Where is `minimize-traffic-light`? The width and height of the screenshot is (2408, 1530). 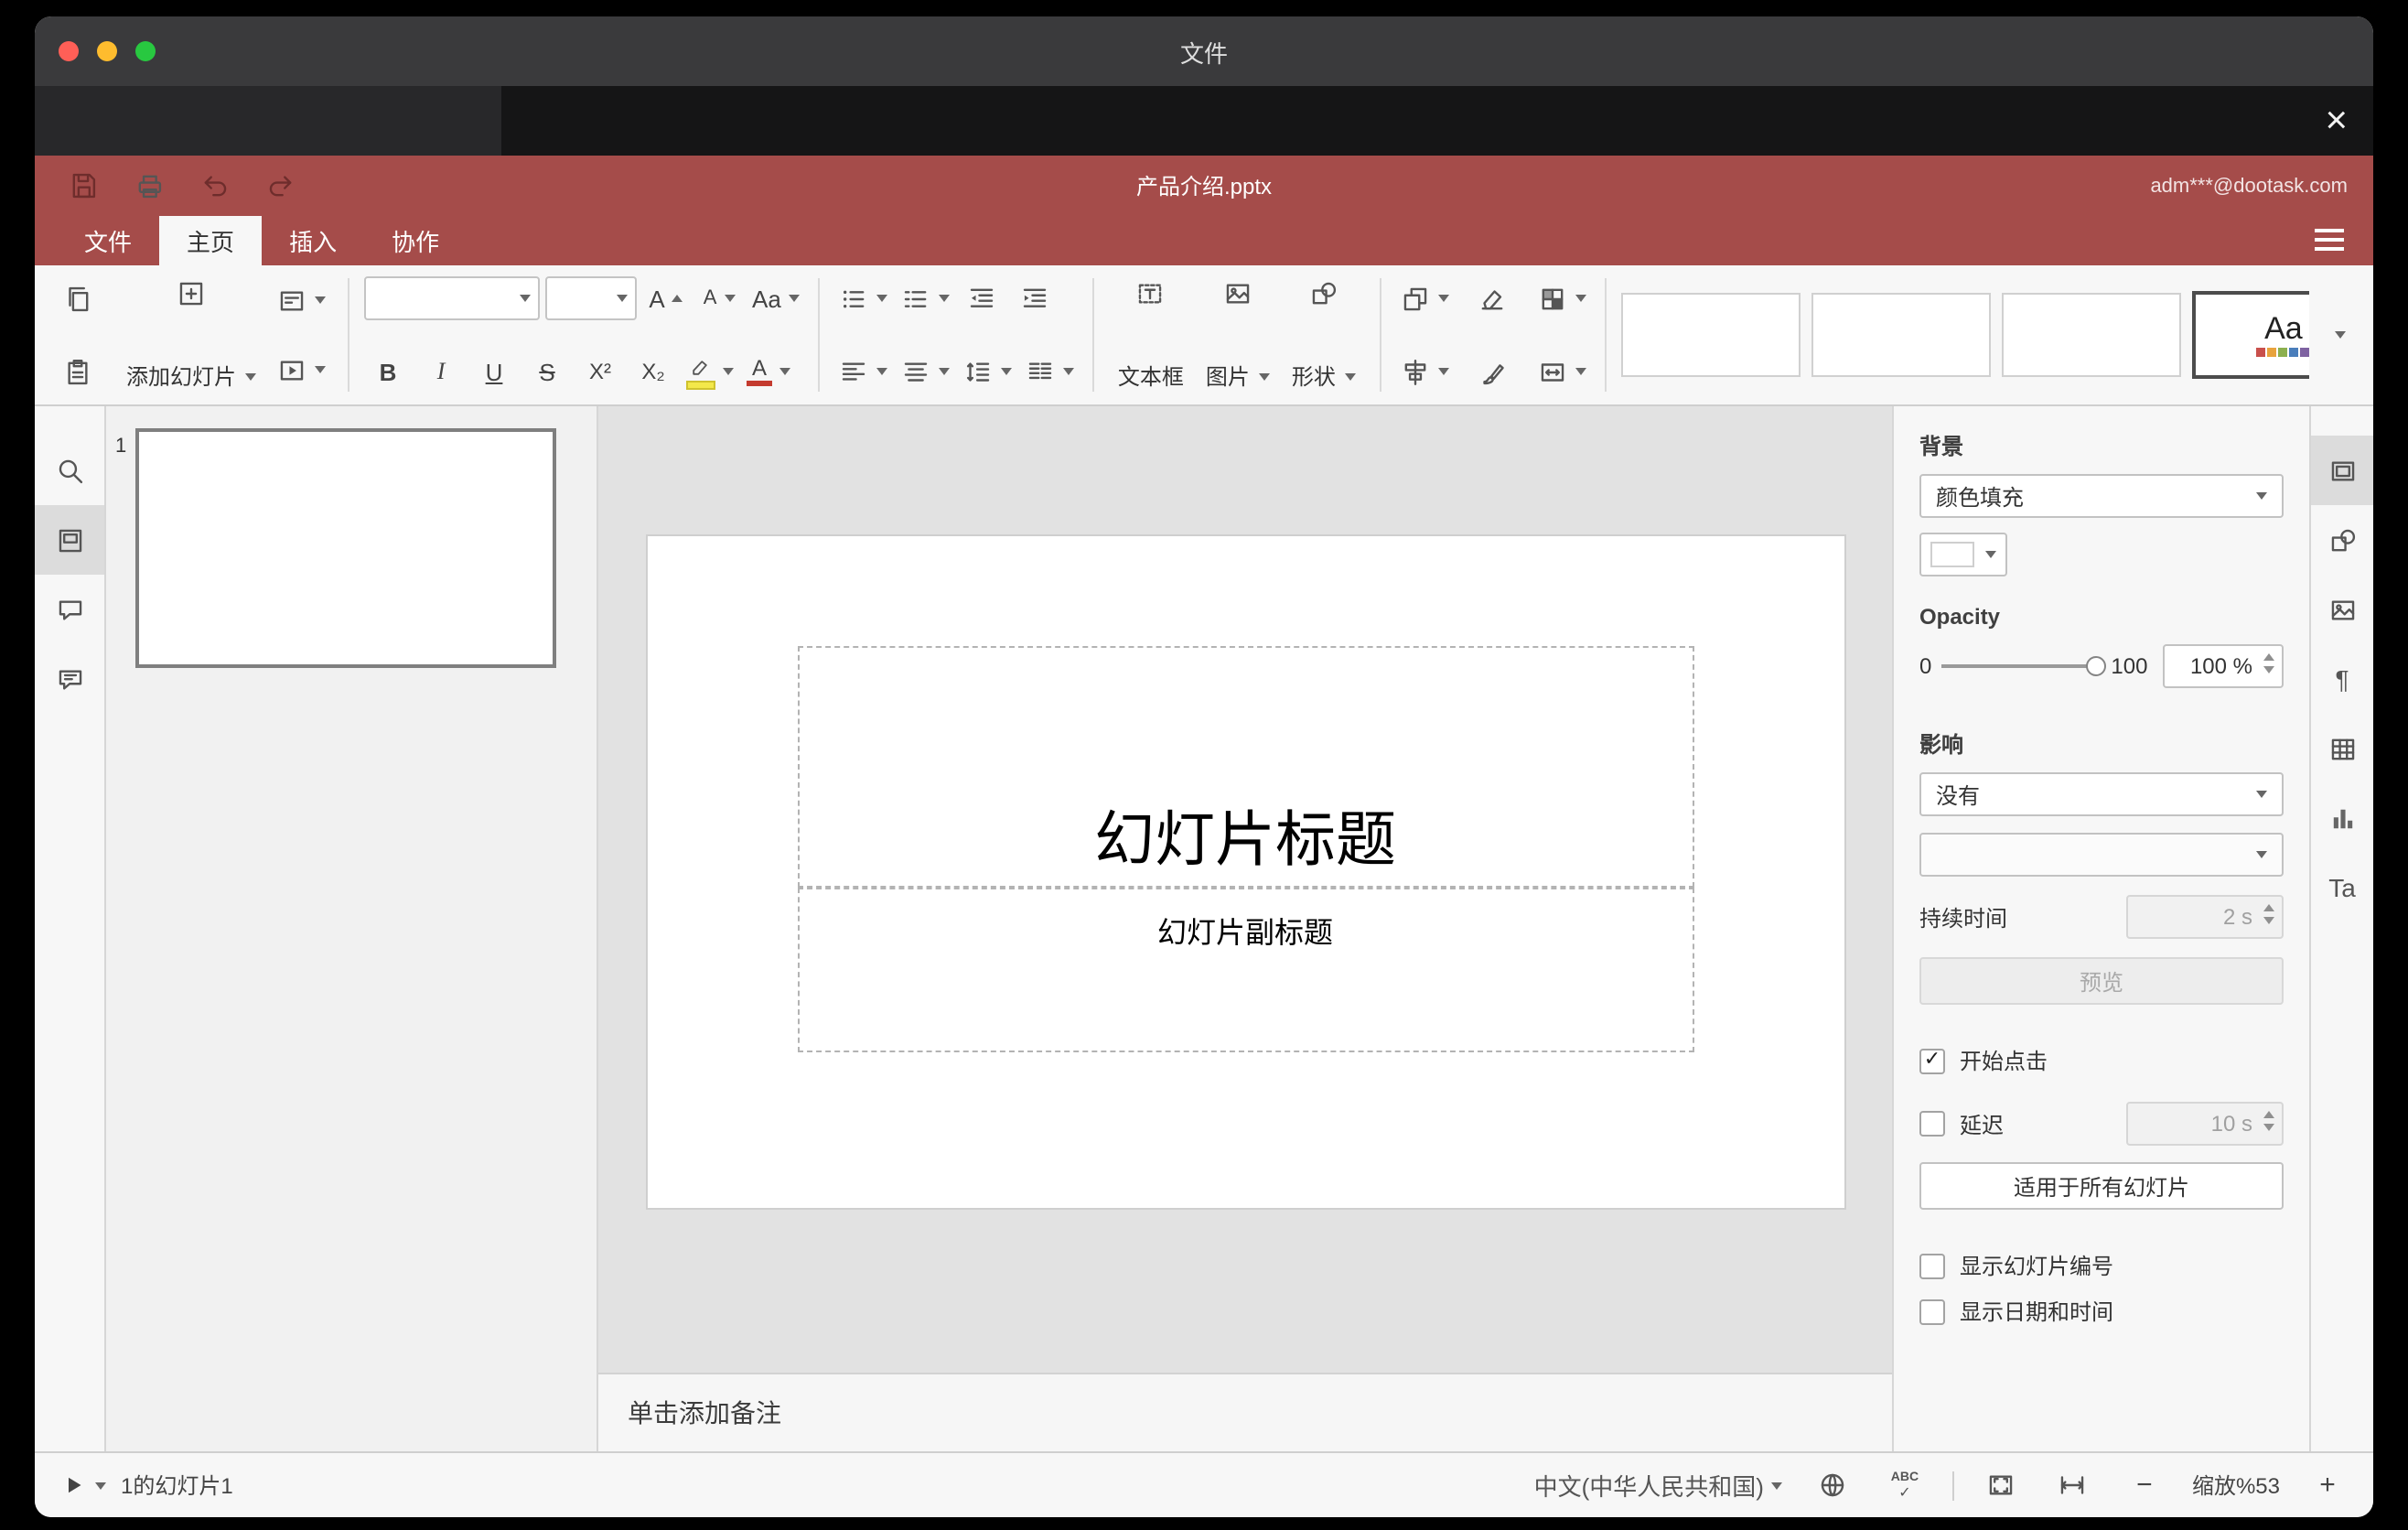 minimize-traffic-light is located at coordinates (107, 51).